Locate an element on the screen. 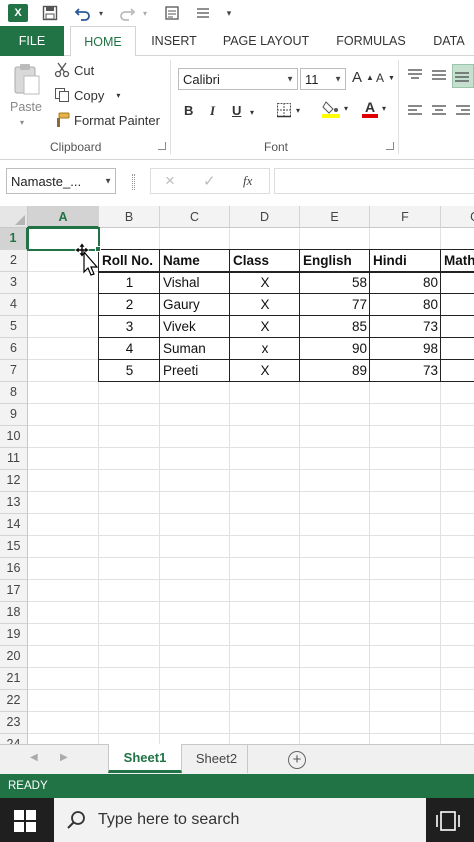  excel-logo-icon: X is located at coordinates (18, 13).